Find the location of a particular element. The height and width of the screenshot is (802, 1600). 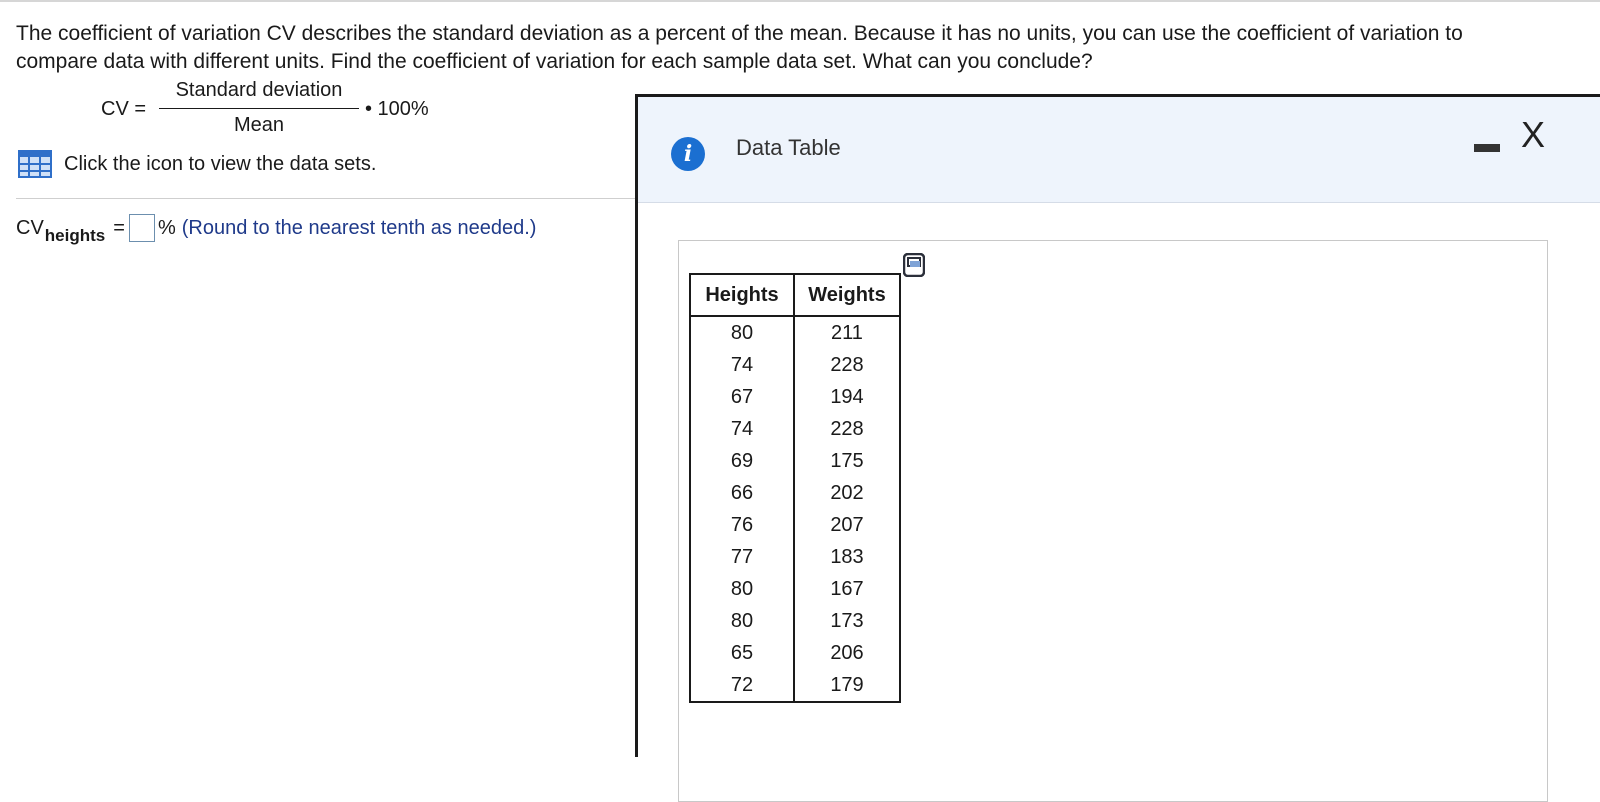

formula-lhs: CV = is located at coordinates (124, 109).